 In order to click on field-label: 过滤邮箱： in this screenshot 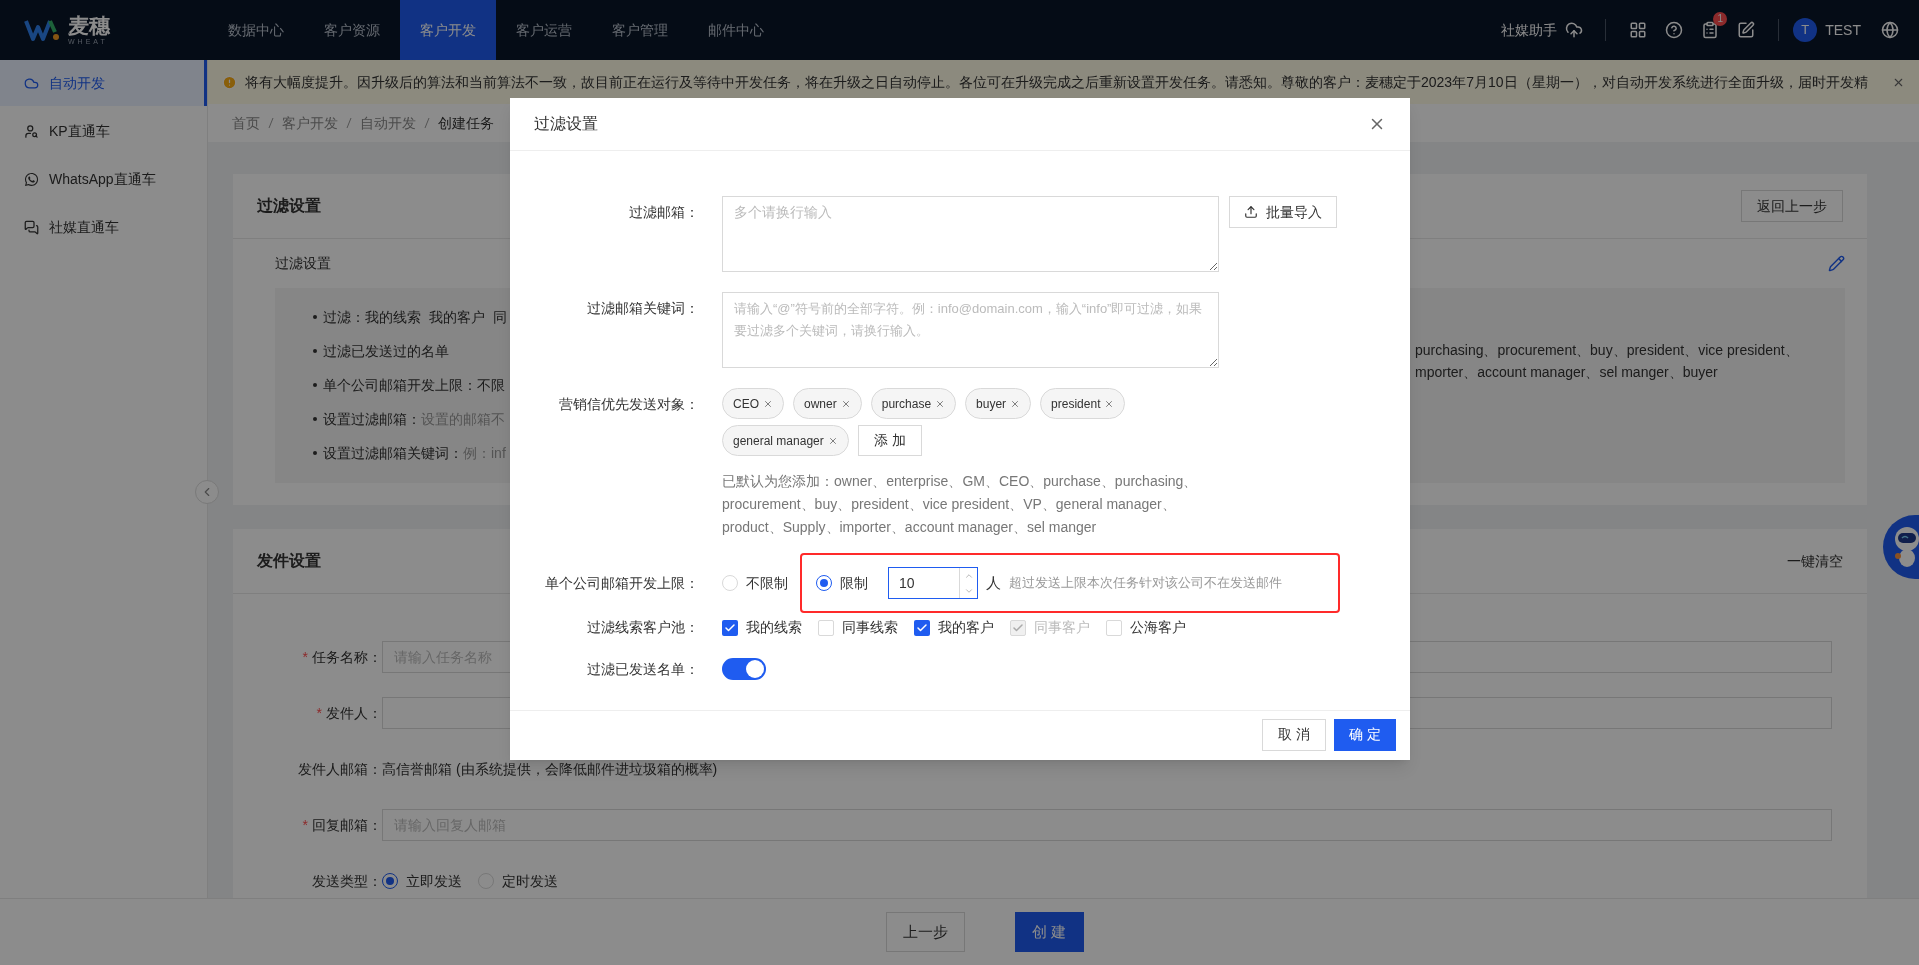, I will do `click(664, 212)`.